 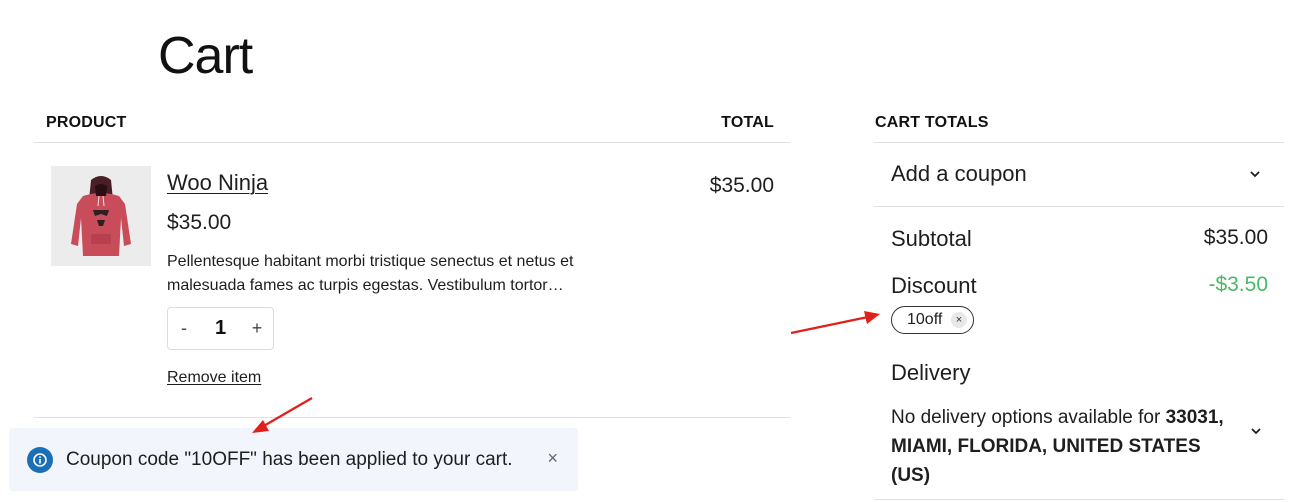 What do you see at coordinates (835, 323) in the screenshot?
I see `arrow-to-coupon-chip` at bounding box center [835, 323].